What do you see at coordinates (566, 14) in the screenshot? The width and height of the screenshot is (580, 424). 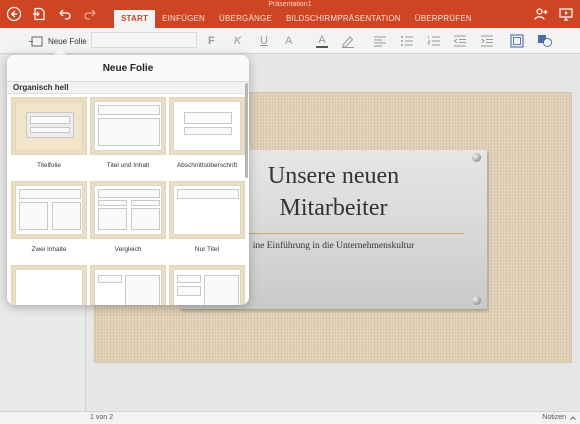 I see `present-icon` at bounding box center [566, 14].